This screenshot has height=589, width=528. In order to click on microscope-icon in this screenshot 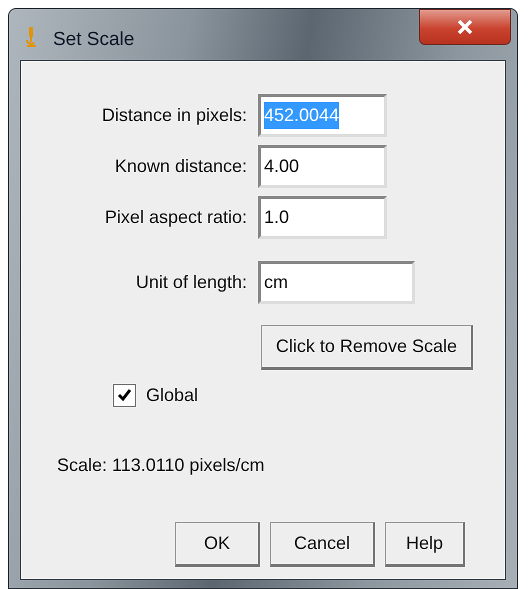, I will do `click(31, 37)`.